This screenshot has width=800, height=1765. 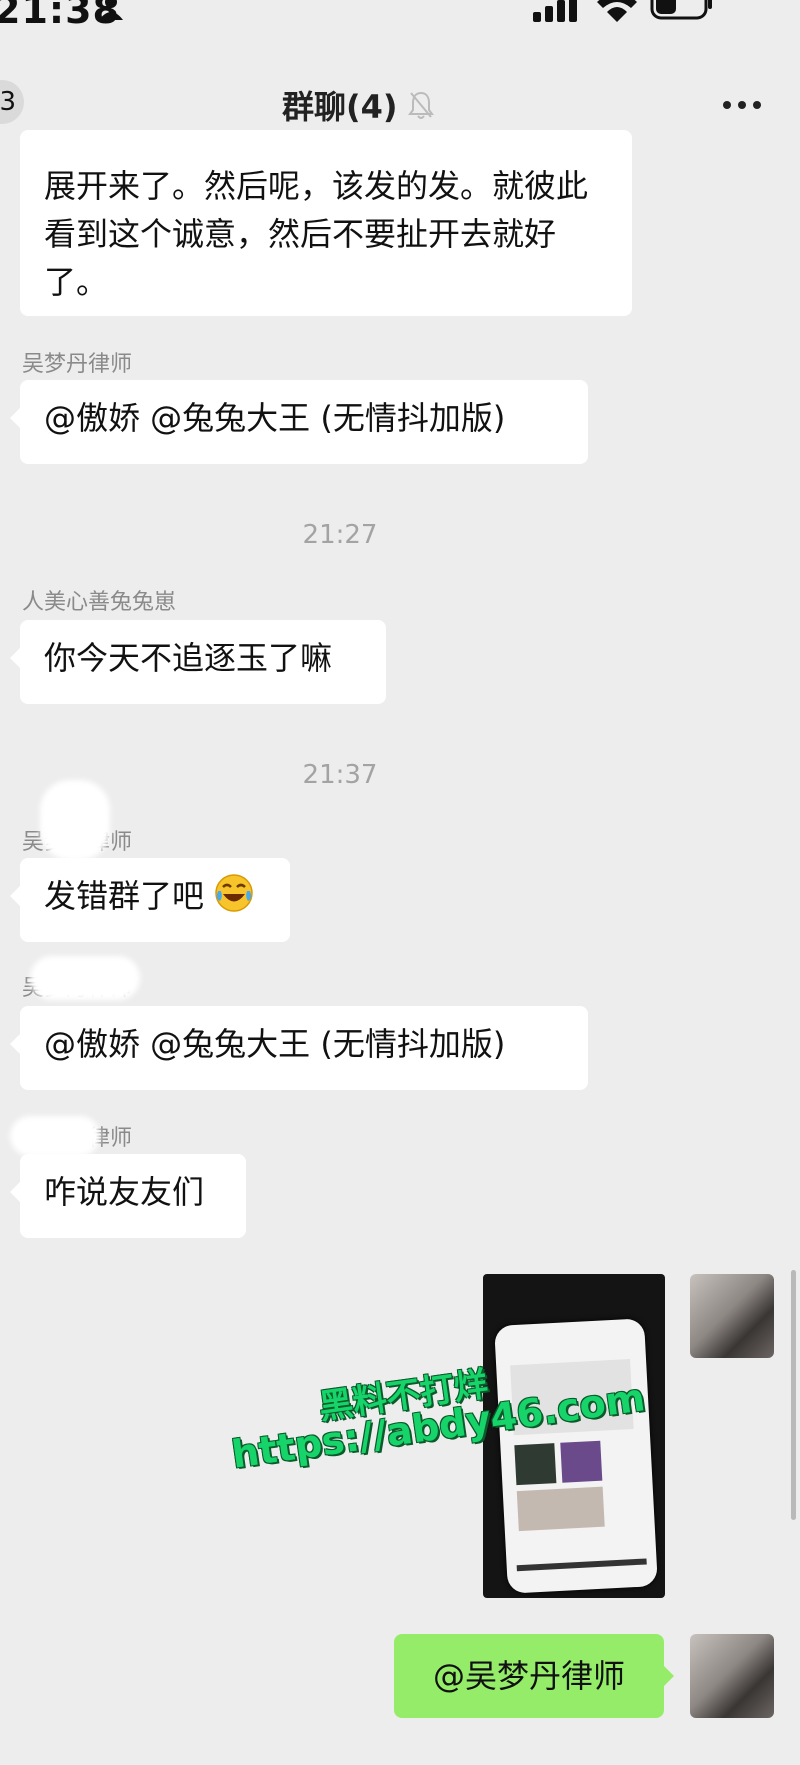 What do you see at coordinates (12, 102) in the screenshot?
I see `back-unread-badge: 3` at bounding box center [12, 102].